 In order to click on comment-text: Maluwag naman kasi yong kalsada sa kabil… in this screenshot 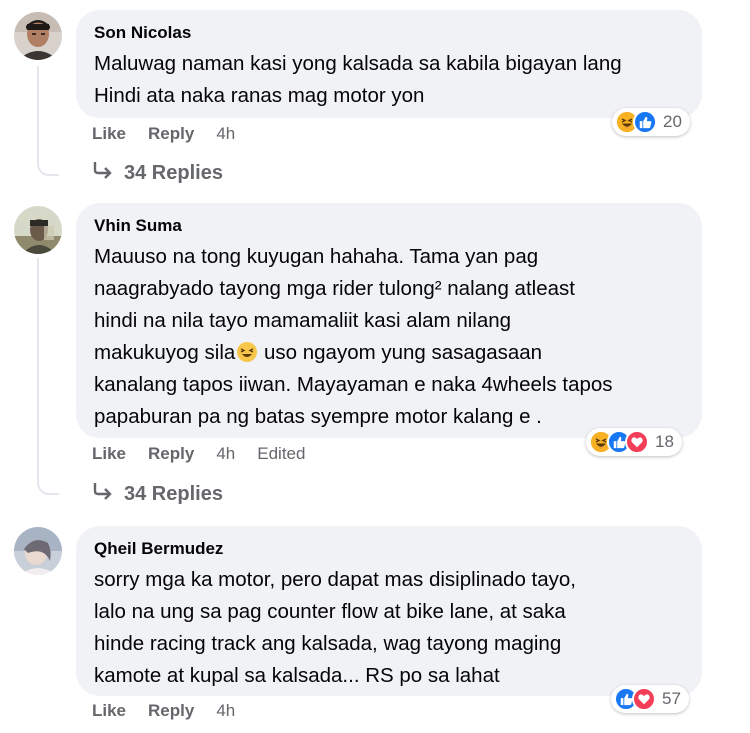, I will do `click(389, 80)`.